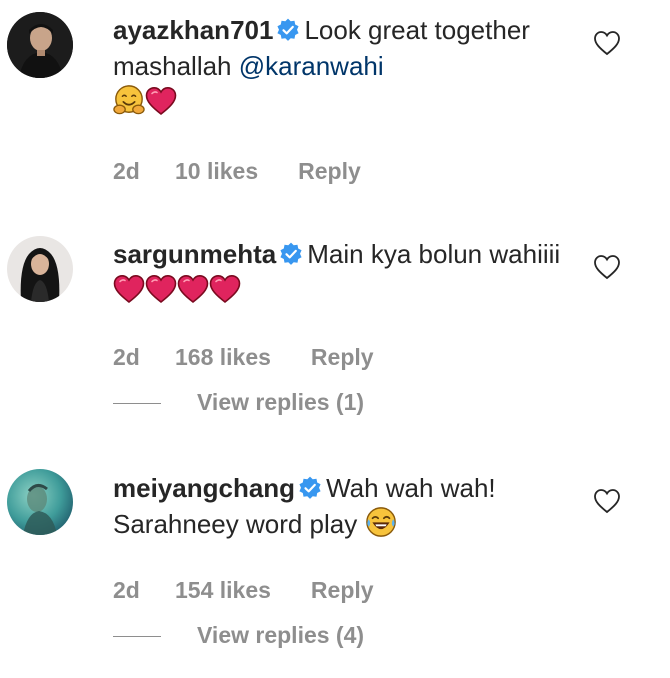 This screenshot has width=670, height=678. Describe the element at coordinates (311, 66) in the screenshot. I see `mention-link: @karanwahi` at that location.